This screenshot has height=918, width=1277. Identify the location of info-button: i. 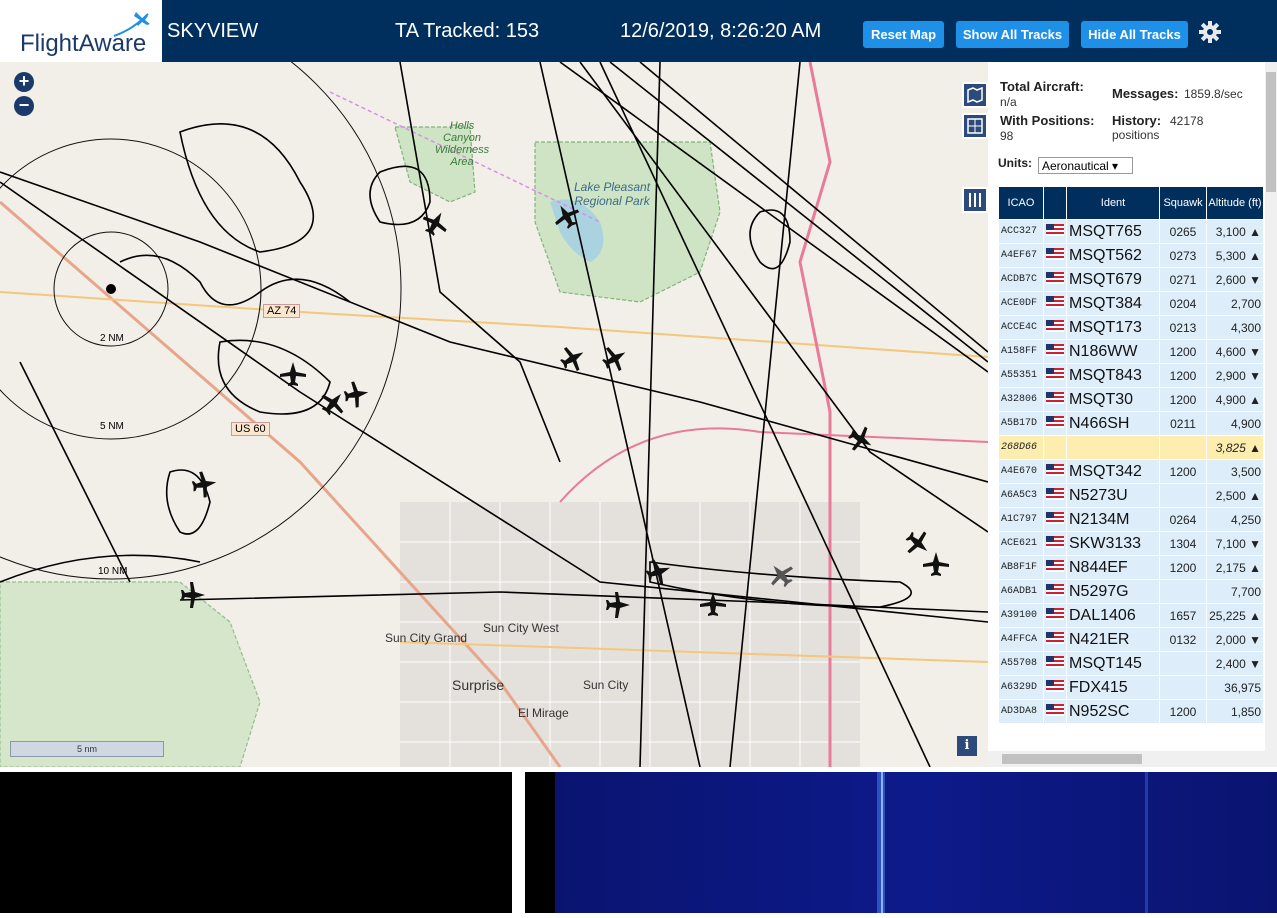
(967, 746).